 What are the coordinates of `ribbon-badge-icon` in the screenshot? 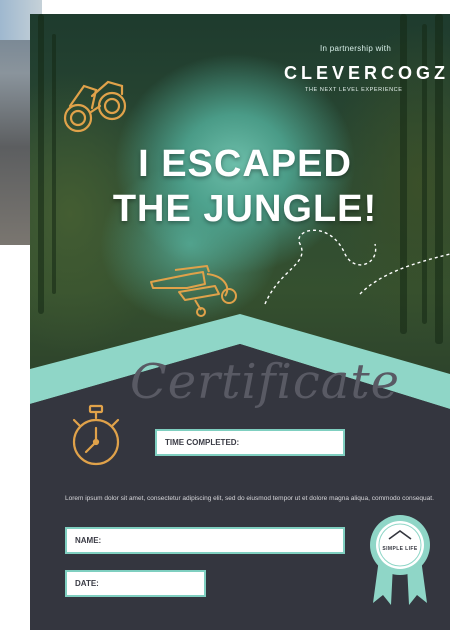 It's located at (400, 560).